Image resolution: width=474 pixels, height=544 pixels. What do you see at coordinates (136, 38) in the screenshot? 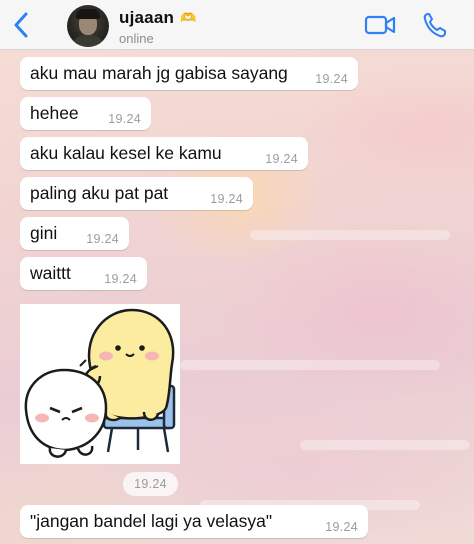
I see `online-status: online` at bounding box center [136, 38].